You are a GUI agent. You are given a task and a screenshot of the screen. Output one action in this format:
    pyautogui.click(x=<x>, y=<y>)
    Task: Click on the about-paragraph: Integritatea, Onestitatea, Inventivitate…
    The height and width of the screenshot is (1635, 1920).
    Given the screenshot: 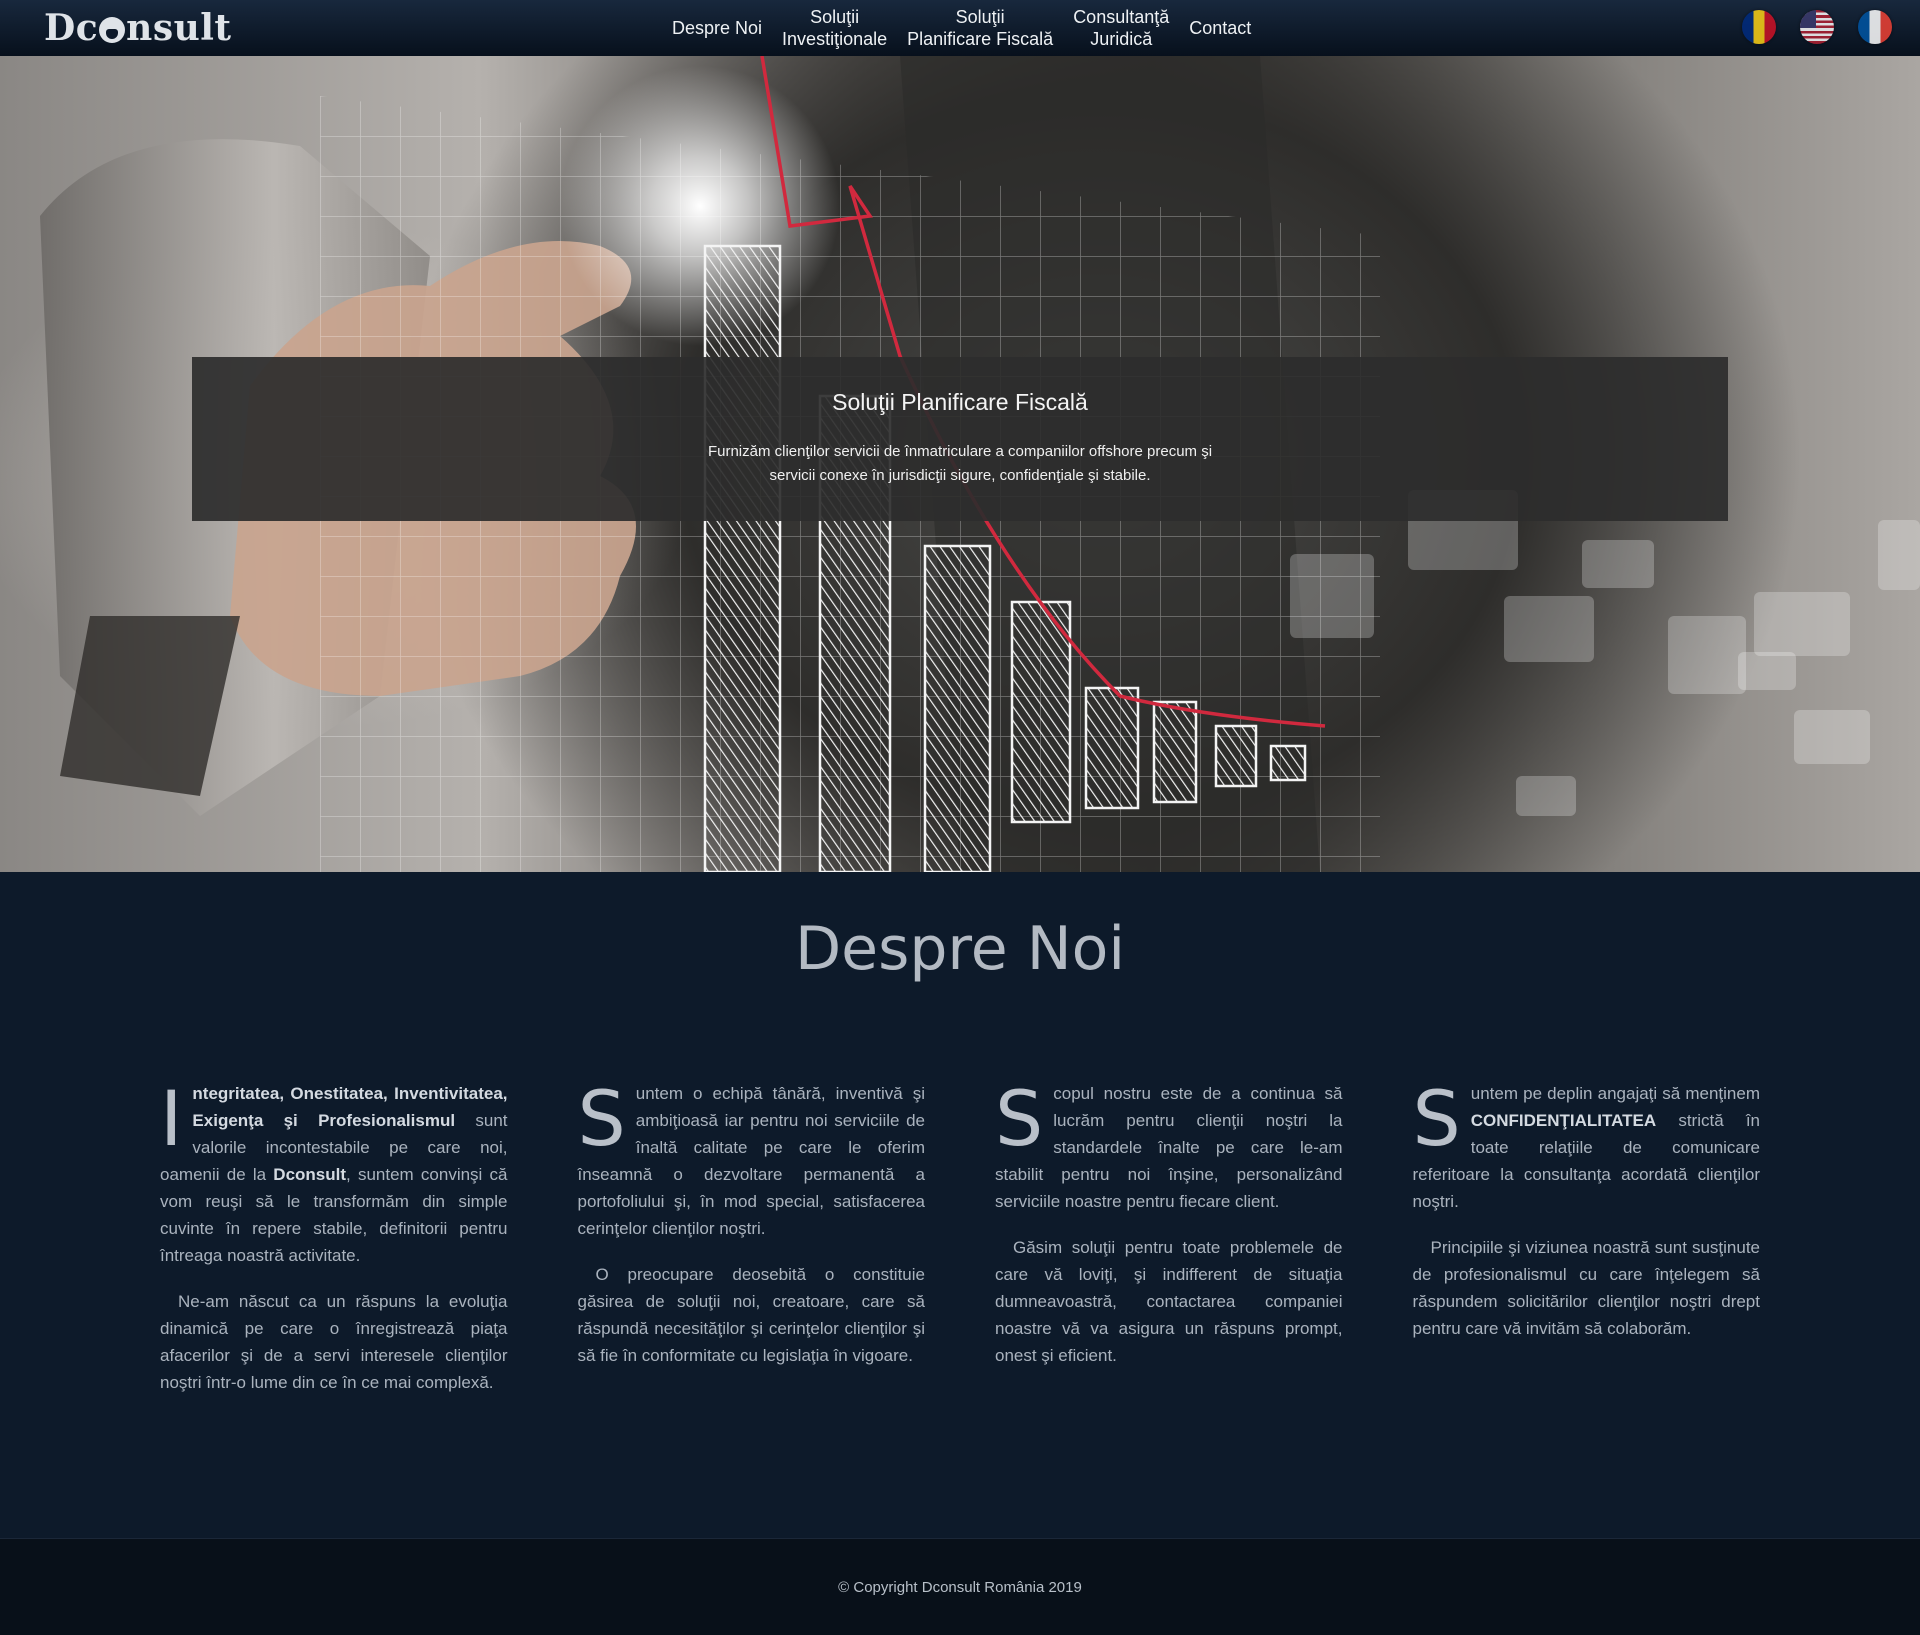 What is the action you would take?
    pyautogui.click(x=334, y=1174)
    